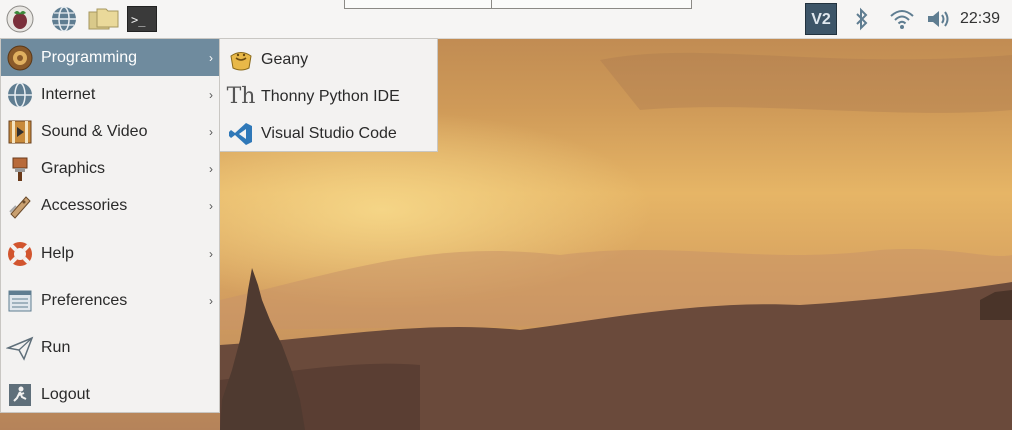 This screenshot has height=430, width=1012. Describe the element at coordinates (110, 131) in the screenshot. I see `menu-item-sound-video: Sound & Video ›` at that location.